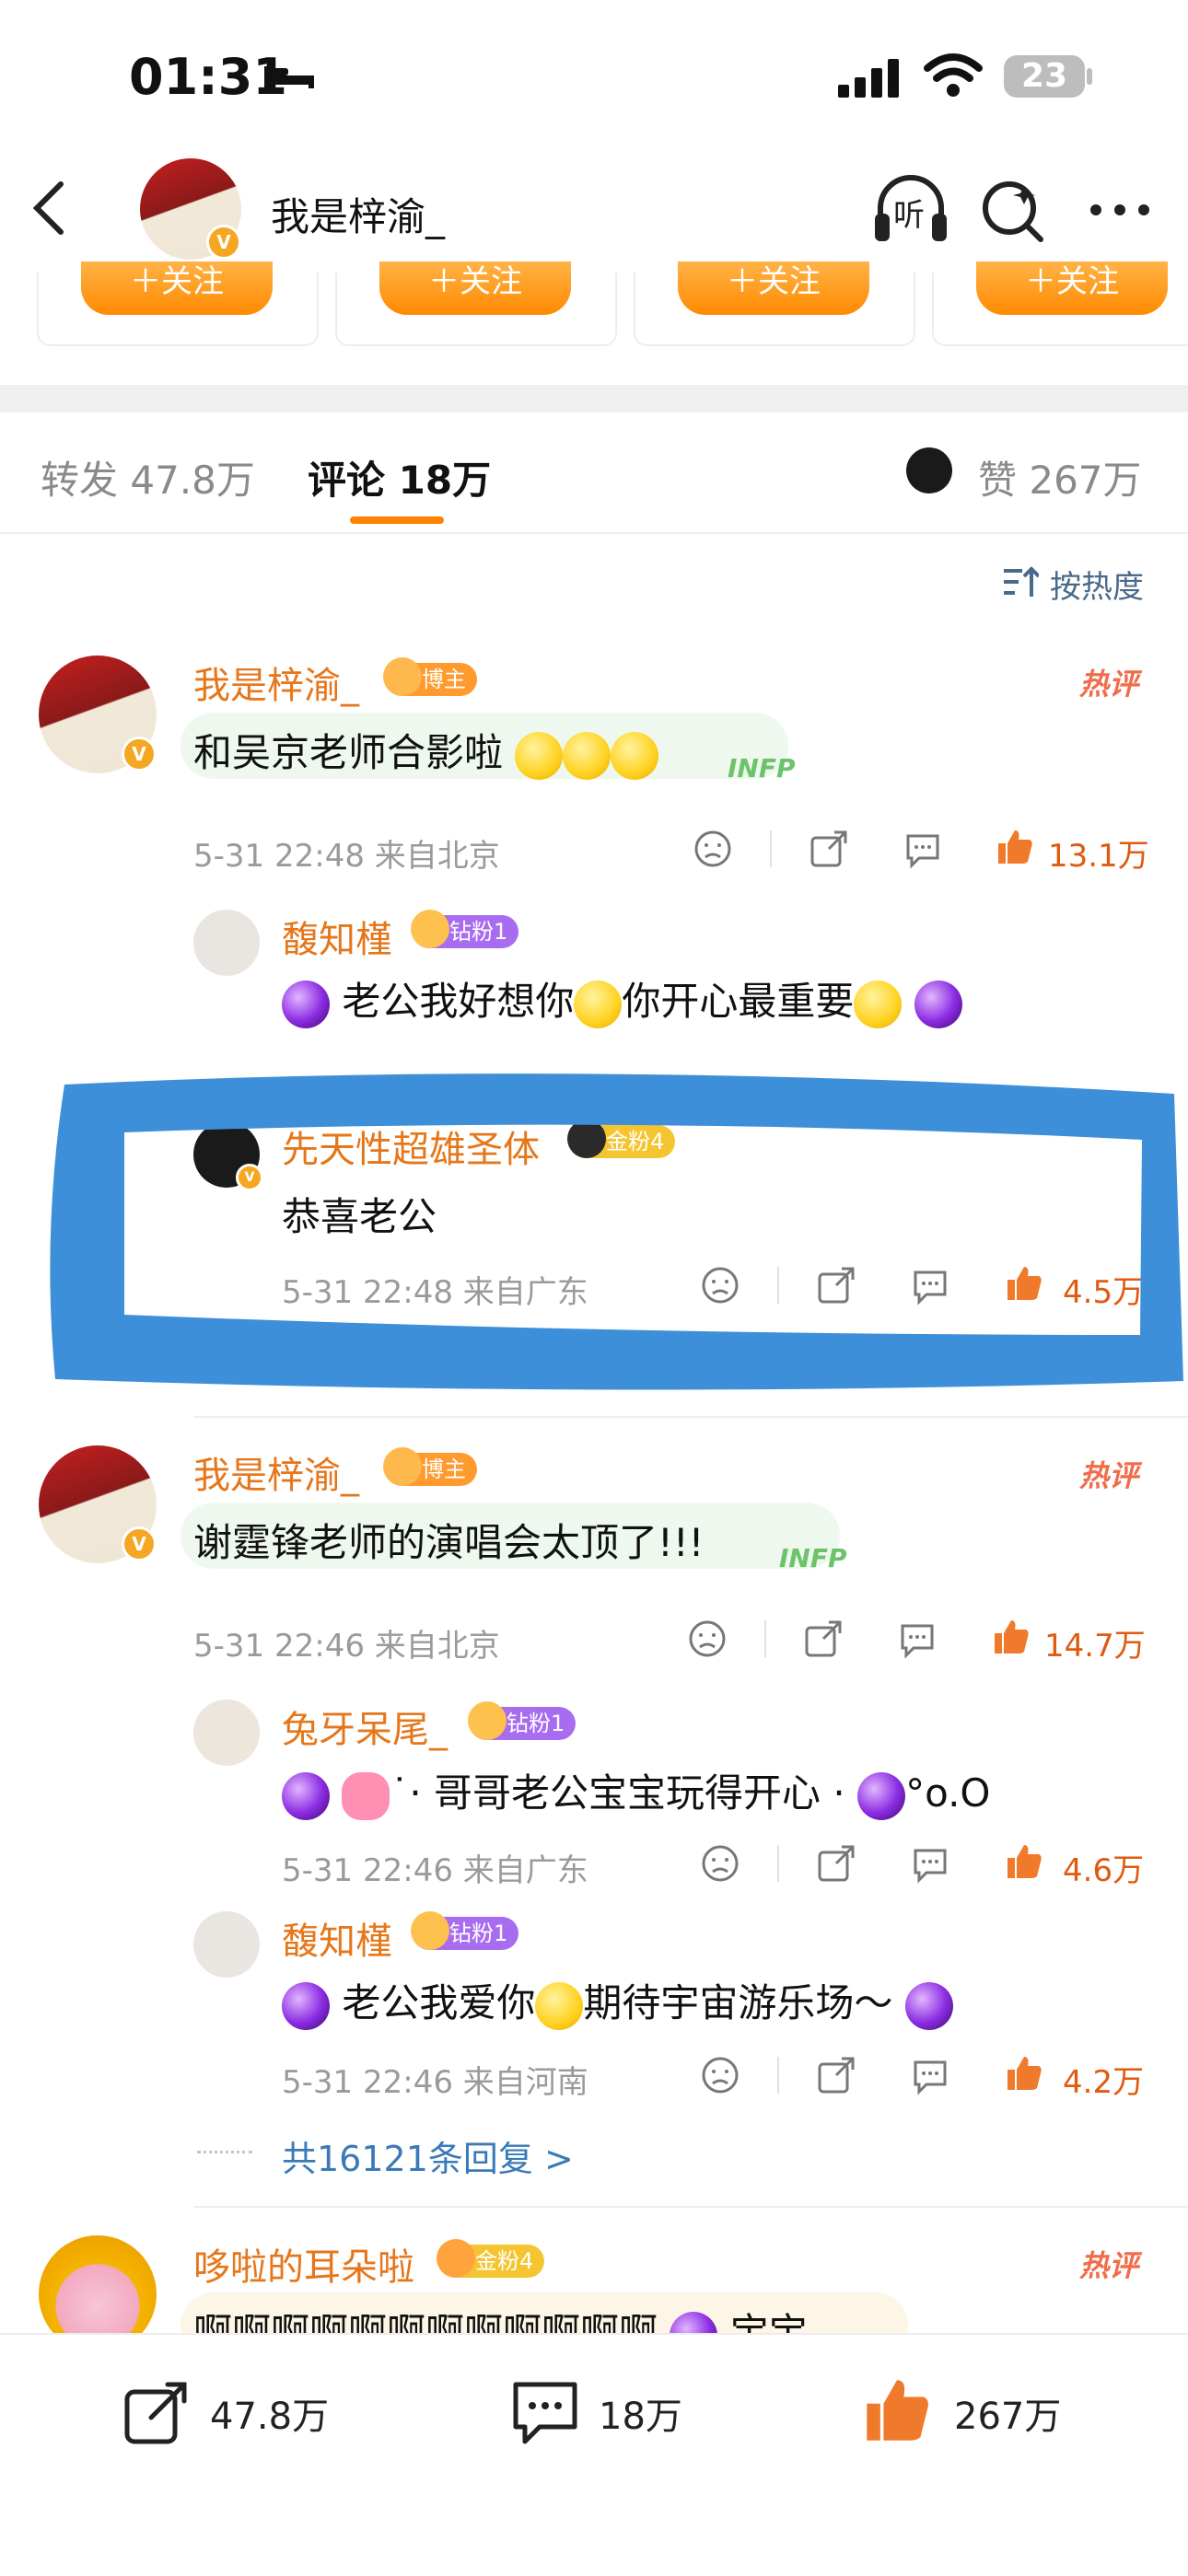 The image size is (1188, 2576). I want to click on reply-username: 兔牙呆尾_, so click(365, 1726).